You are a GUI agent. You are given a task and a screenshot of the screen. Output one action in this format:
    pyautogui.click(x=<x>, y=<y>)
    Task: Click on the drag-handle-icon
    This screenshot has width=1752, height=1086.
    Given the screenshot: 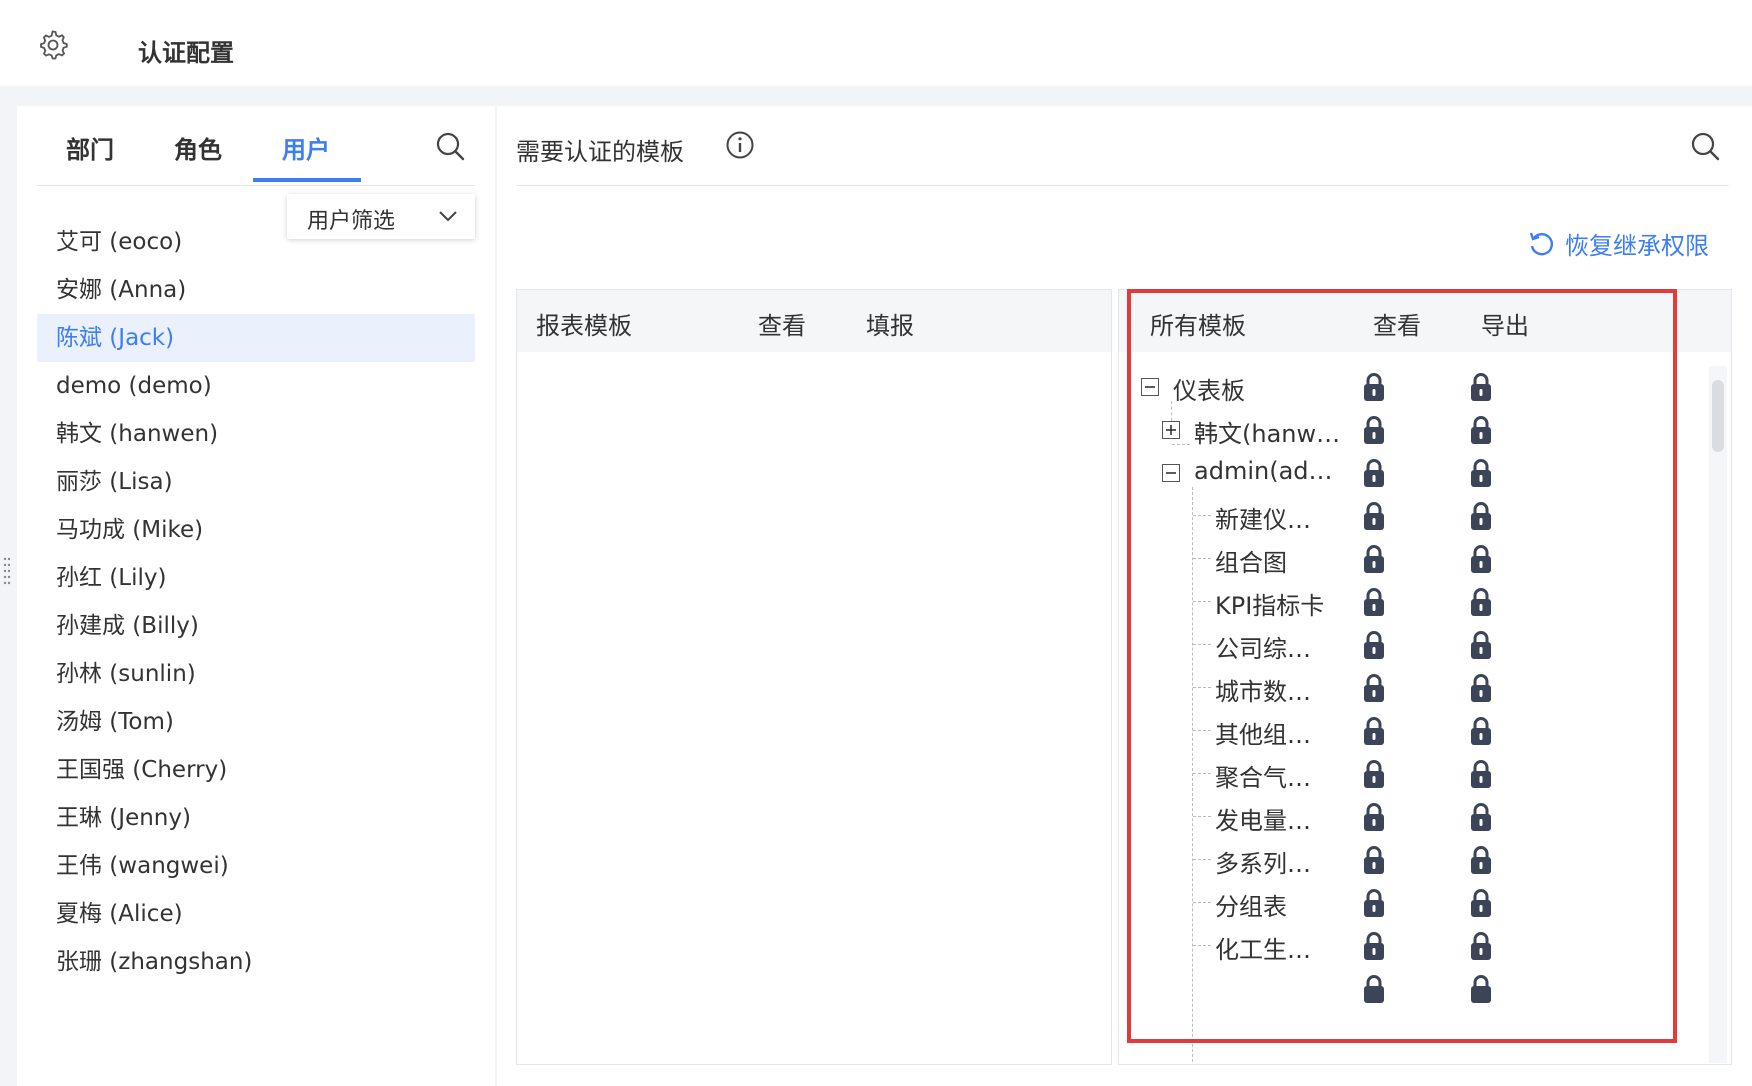 What is the action you would take?
    pyautogui.click(x=7, y=571)
    